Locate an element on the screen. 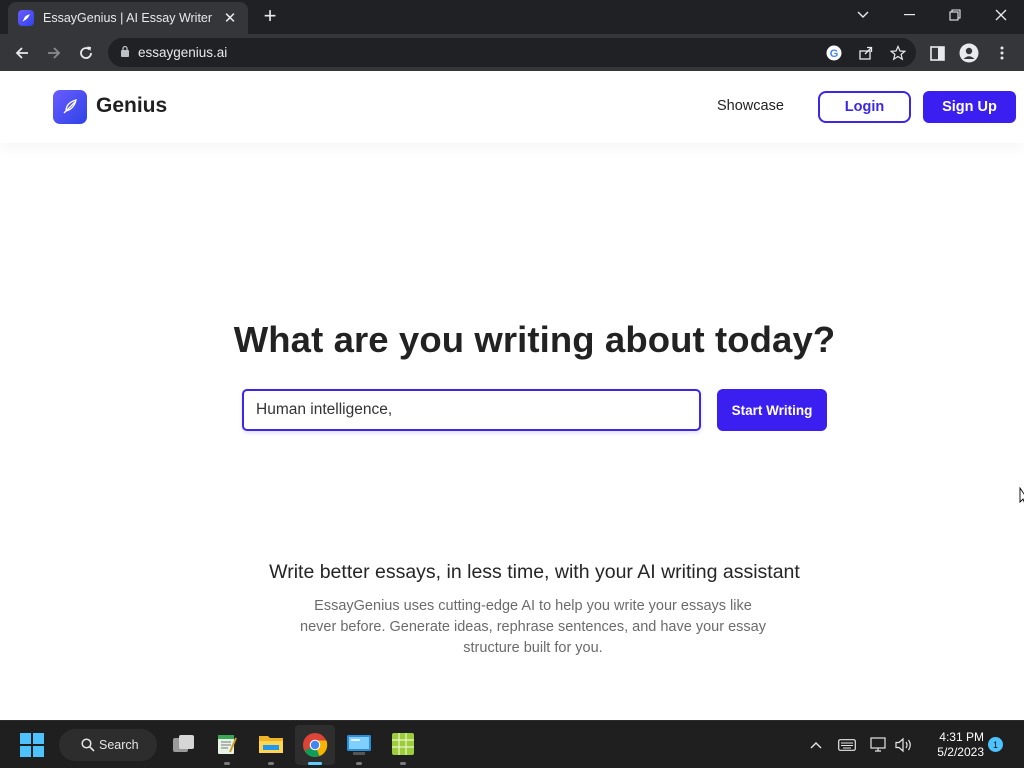 The image size is (1024, 768). site-header: Genius Showcase Login Sign Up is located at coordinates (512, 107).